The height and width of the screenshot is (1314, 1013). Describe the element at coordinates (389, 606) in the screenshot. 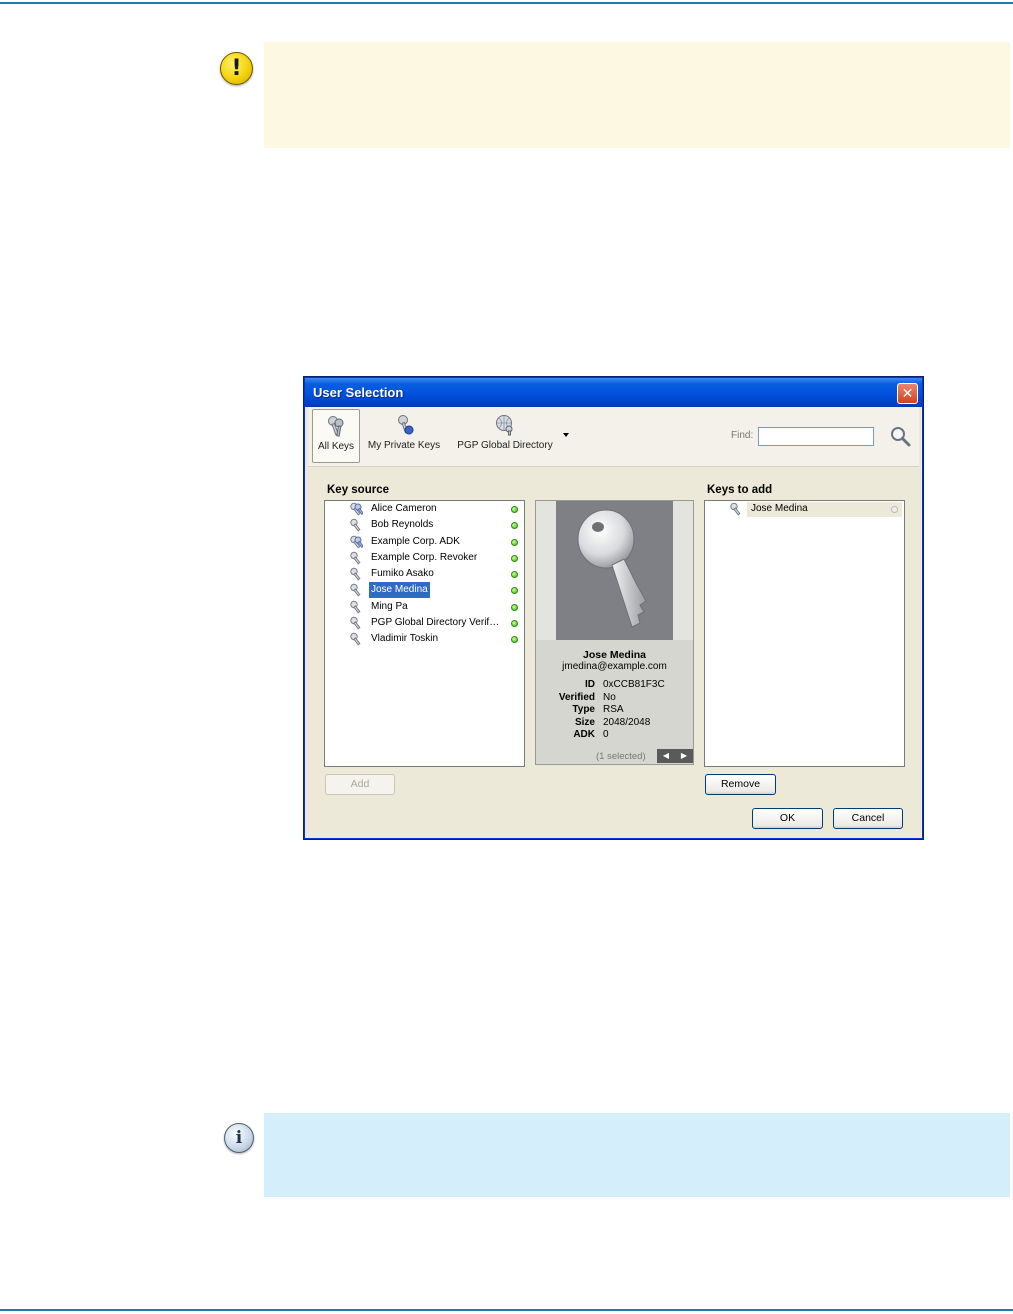

I see `key-source-item-label: Ming Pa` at that location.